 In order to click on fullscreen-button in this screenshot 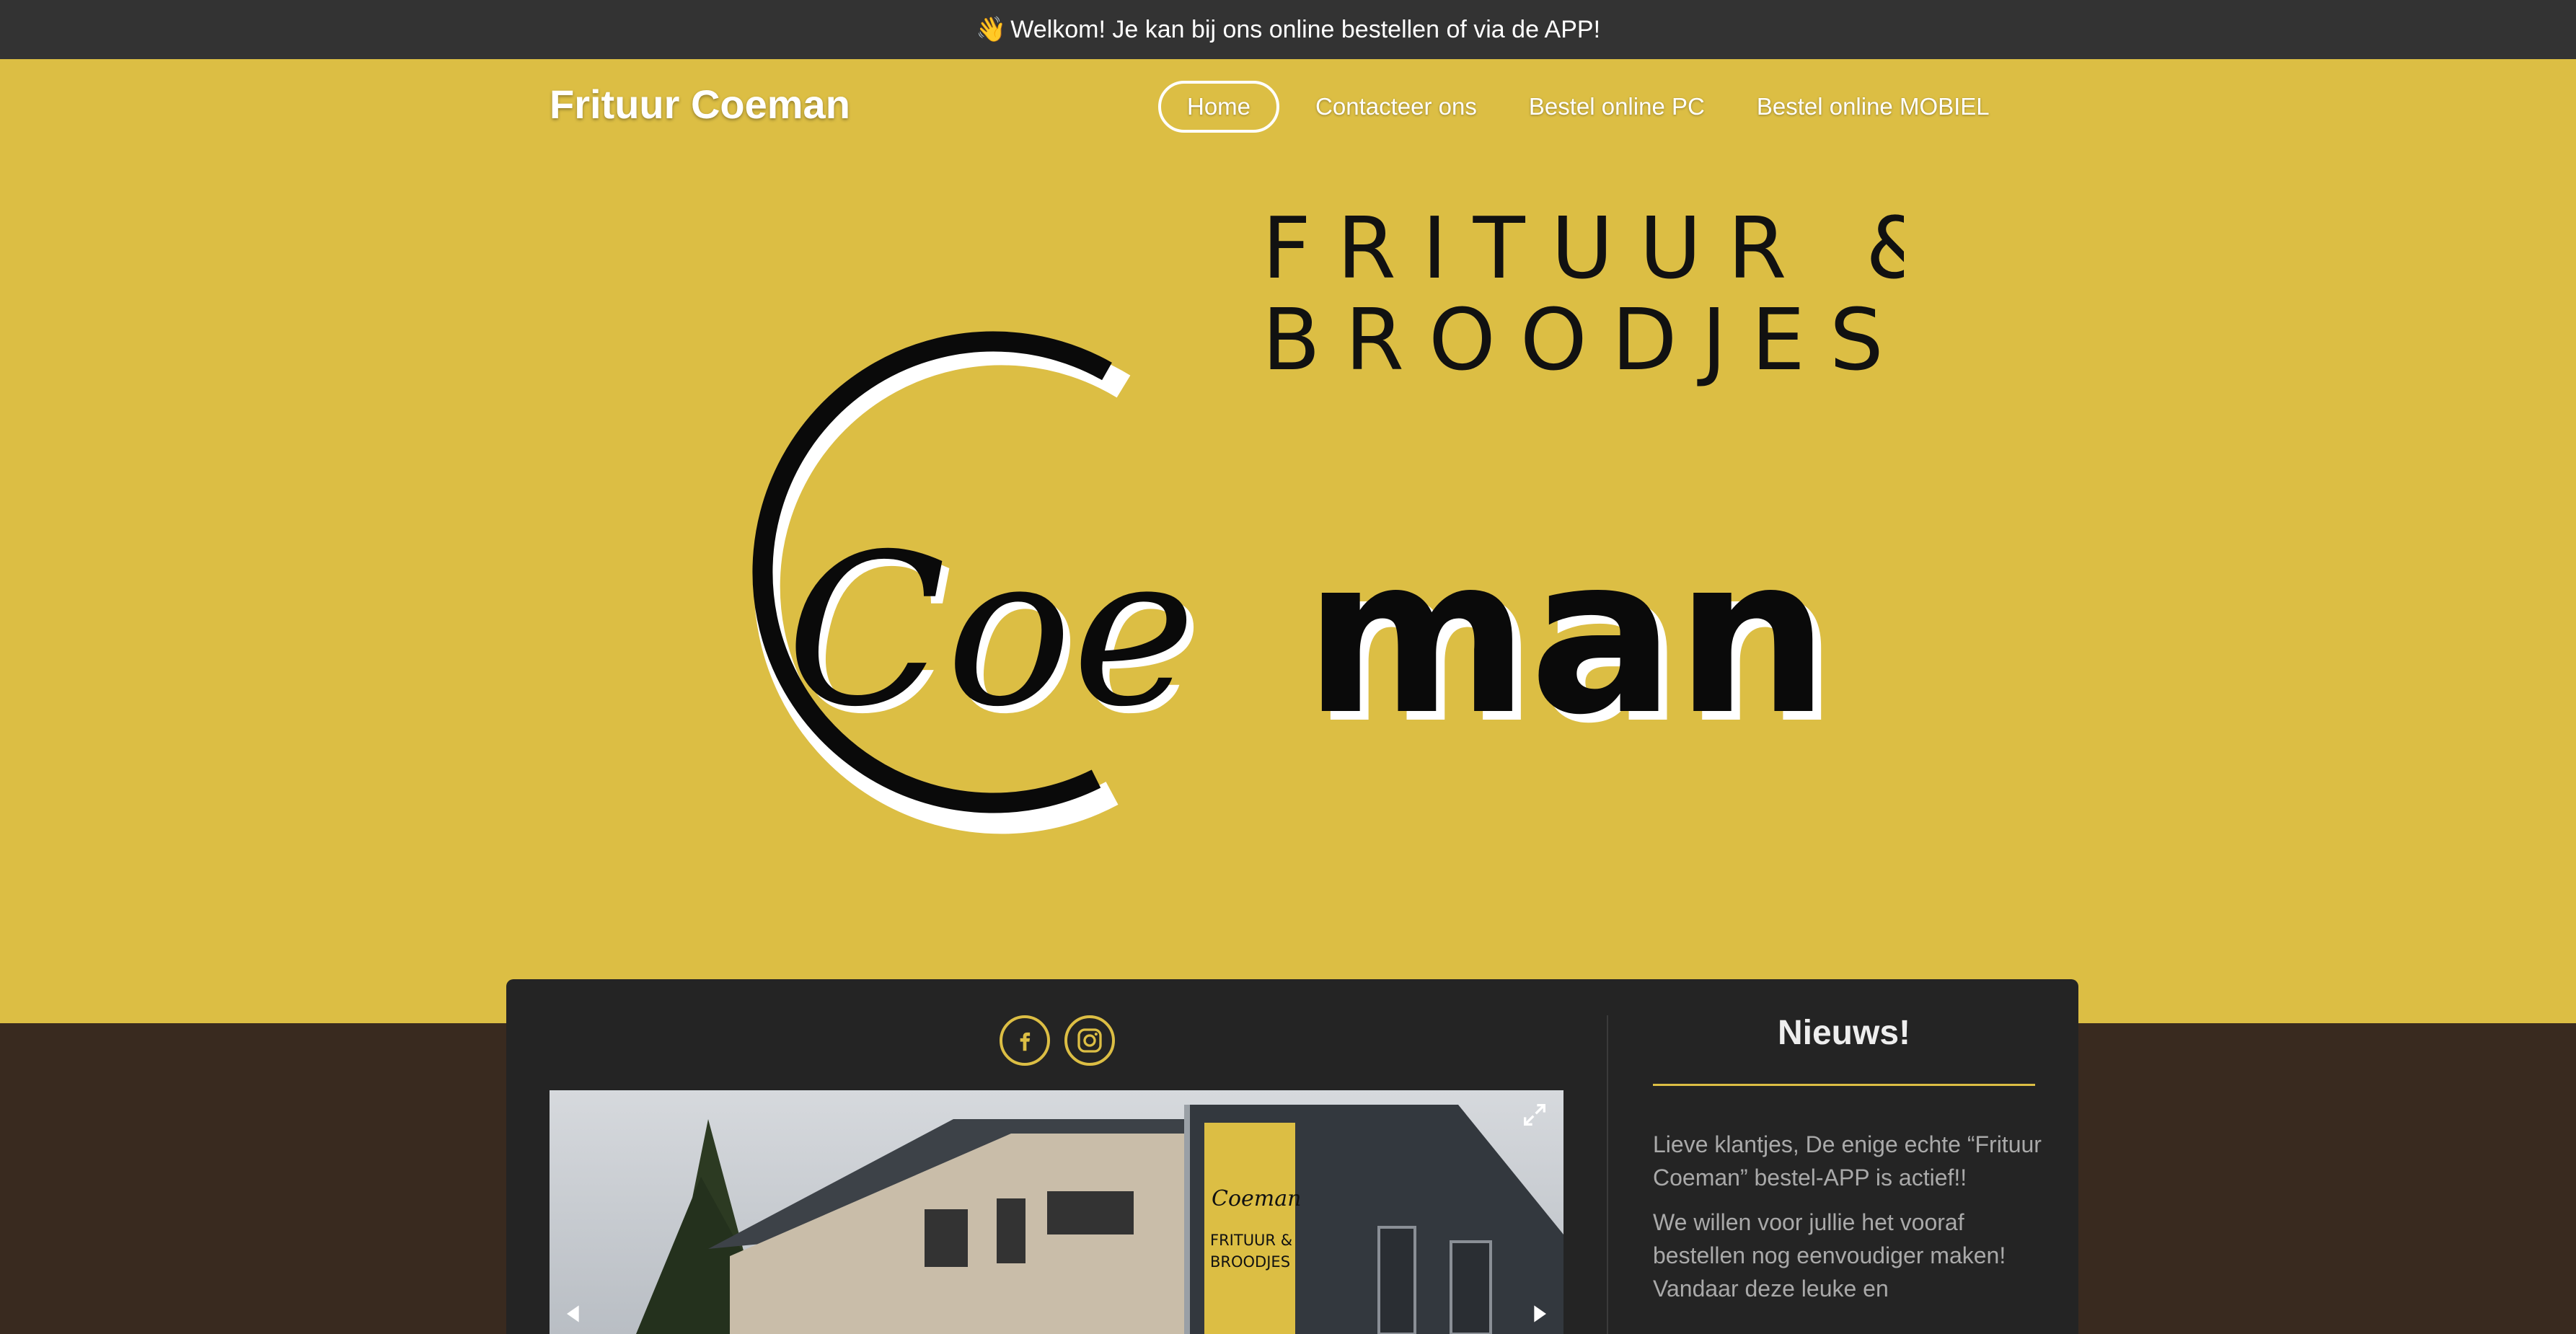, I will do `click(1534, 1114)`.